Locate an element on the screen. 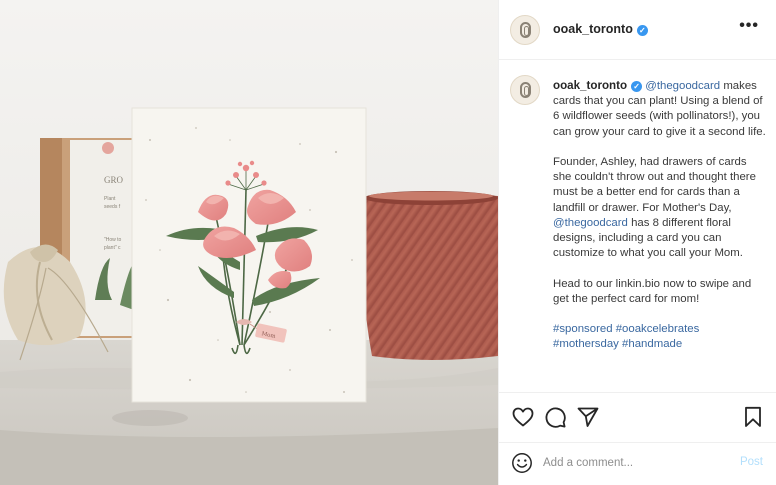 Image resolution: width=776 pixels, height=485 pixels. save-button is located at coordinates (753, 417).